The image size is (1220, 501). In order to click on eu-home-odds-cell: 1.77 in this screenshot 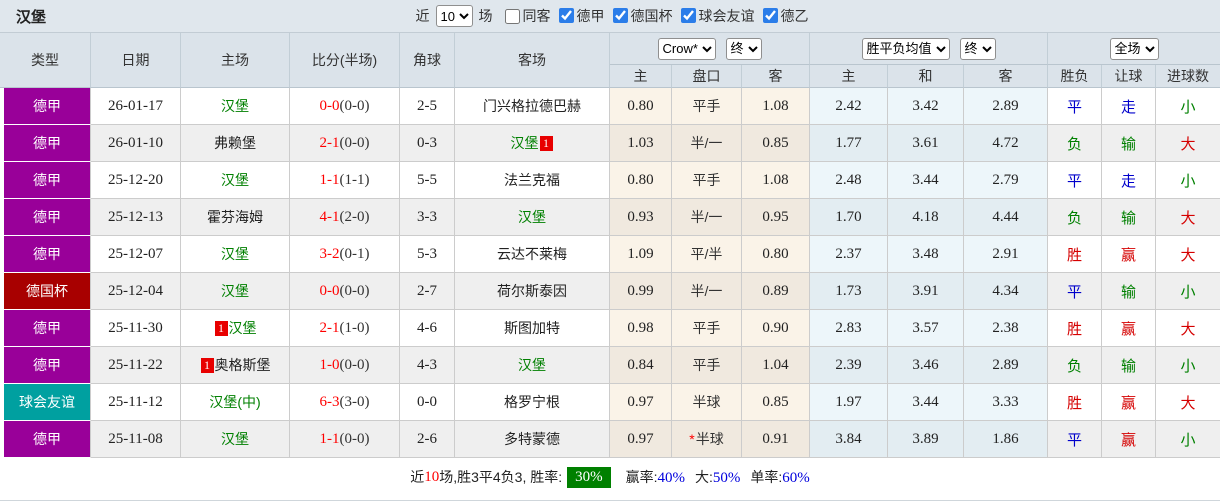, I will do `click(849, 143)`.